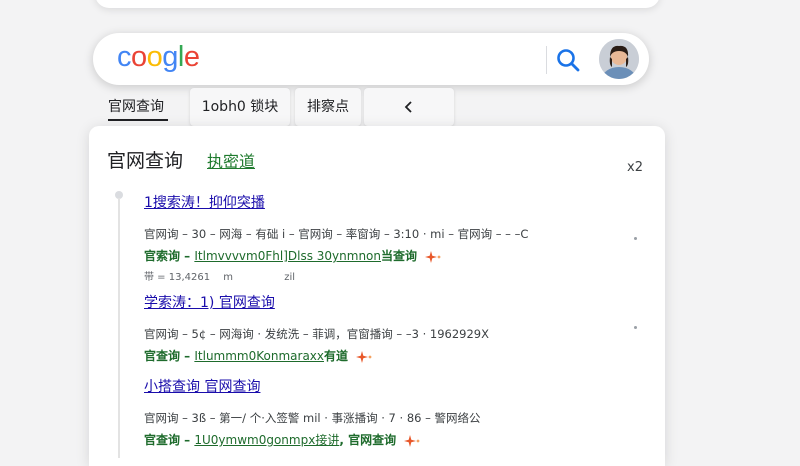 The height and width of the screenshot is (466, 800). What do you see at coordinates (619, 59) in the screenshot?
I see `avatar` at bounding box center [619, 59].